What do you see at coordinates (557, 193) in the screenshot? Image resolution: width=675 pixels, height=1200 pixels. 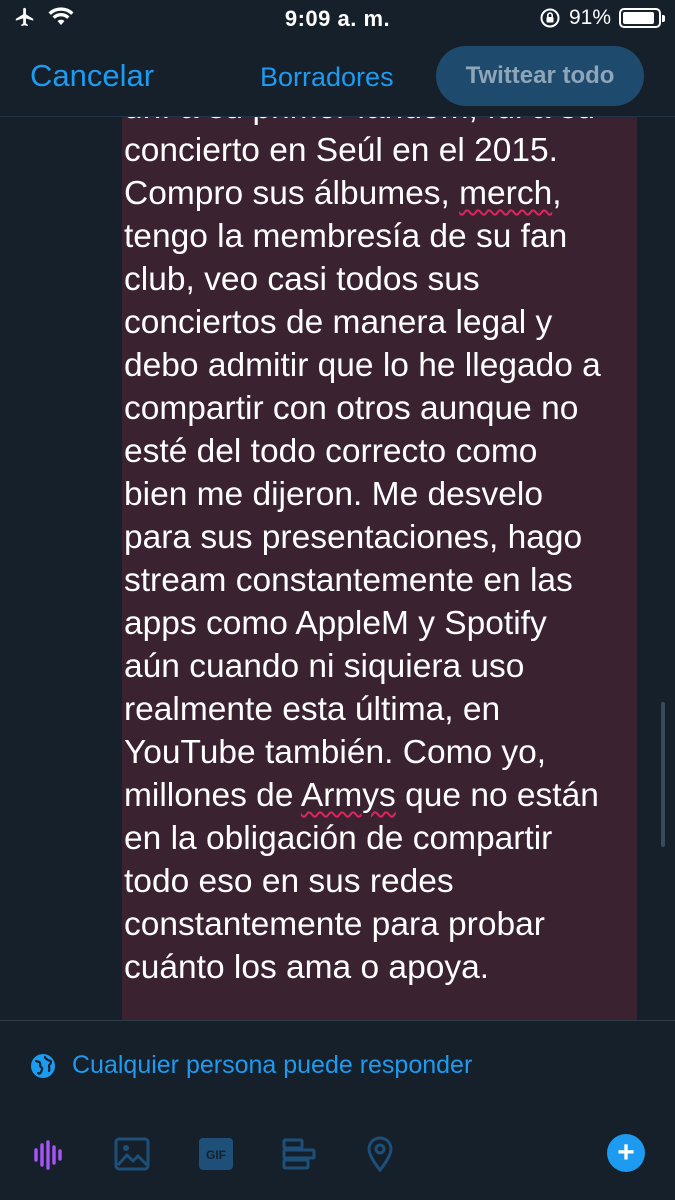 I see `tweet-line-part: ,` at bounding box center [557, 193].